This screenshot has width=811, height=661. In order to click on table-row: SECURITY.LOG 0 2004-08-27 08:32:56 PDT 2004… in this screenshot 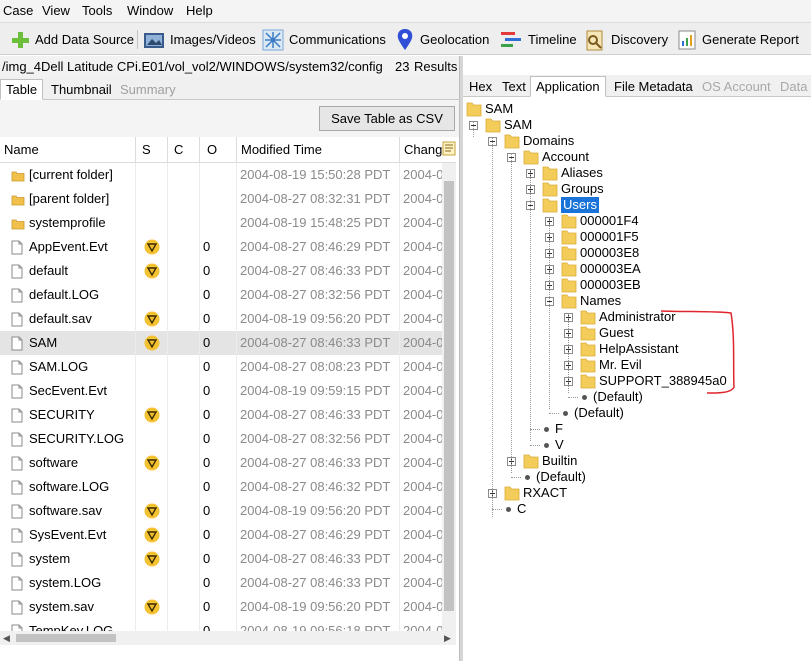, I will do `click(221, 439)`.